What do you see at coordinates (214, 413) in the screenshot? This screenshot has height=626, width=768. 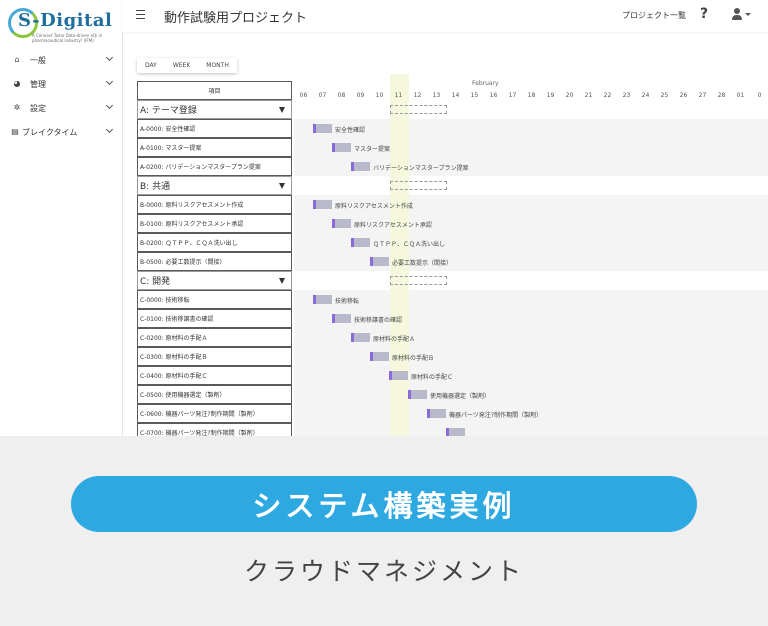 I see `task-row: C-0600: 機器パーツ発注?制作期間（製剤）` at bounding box center [214, 413].